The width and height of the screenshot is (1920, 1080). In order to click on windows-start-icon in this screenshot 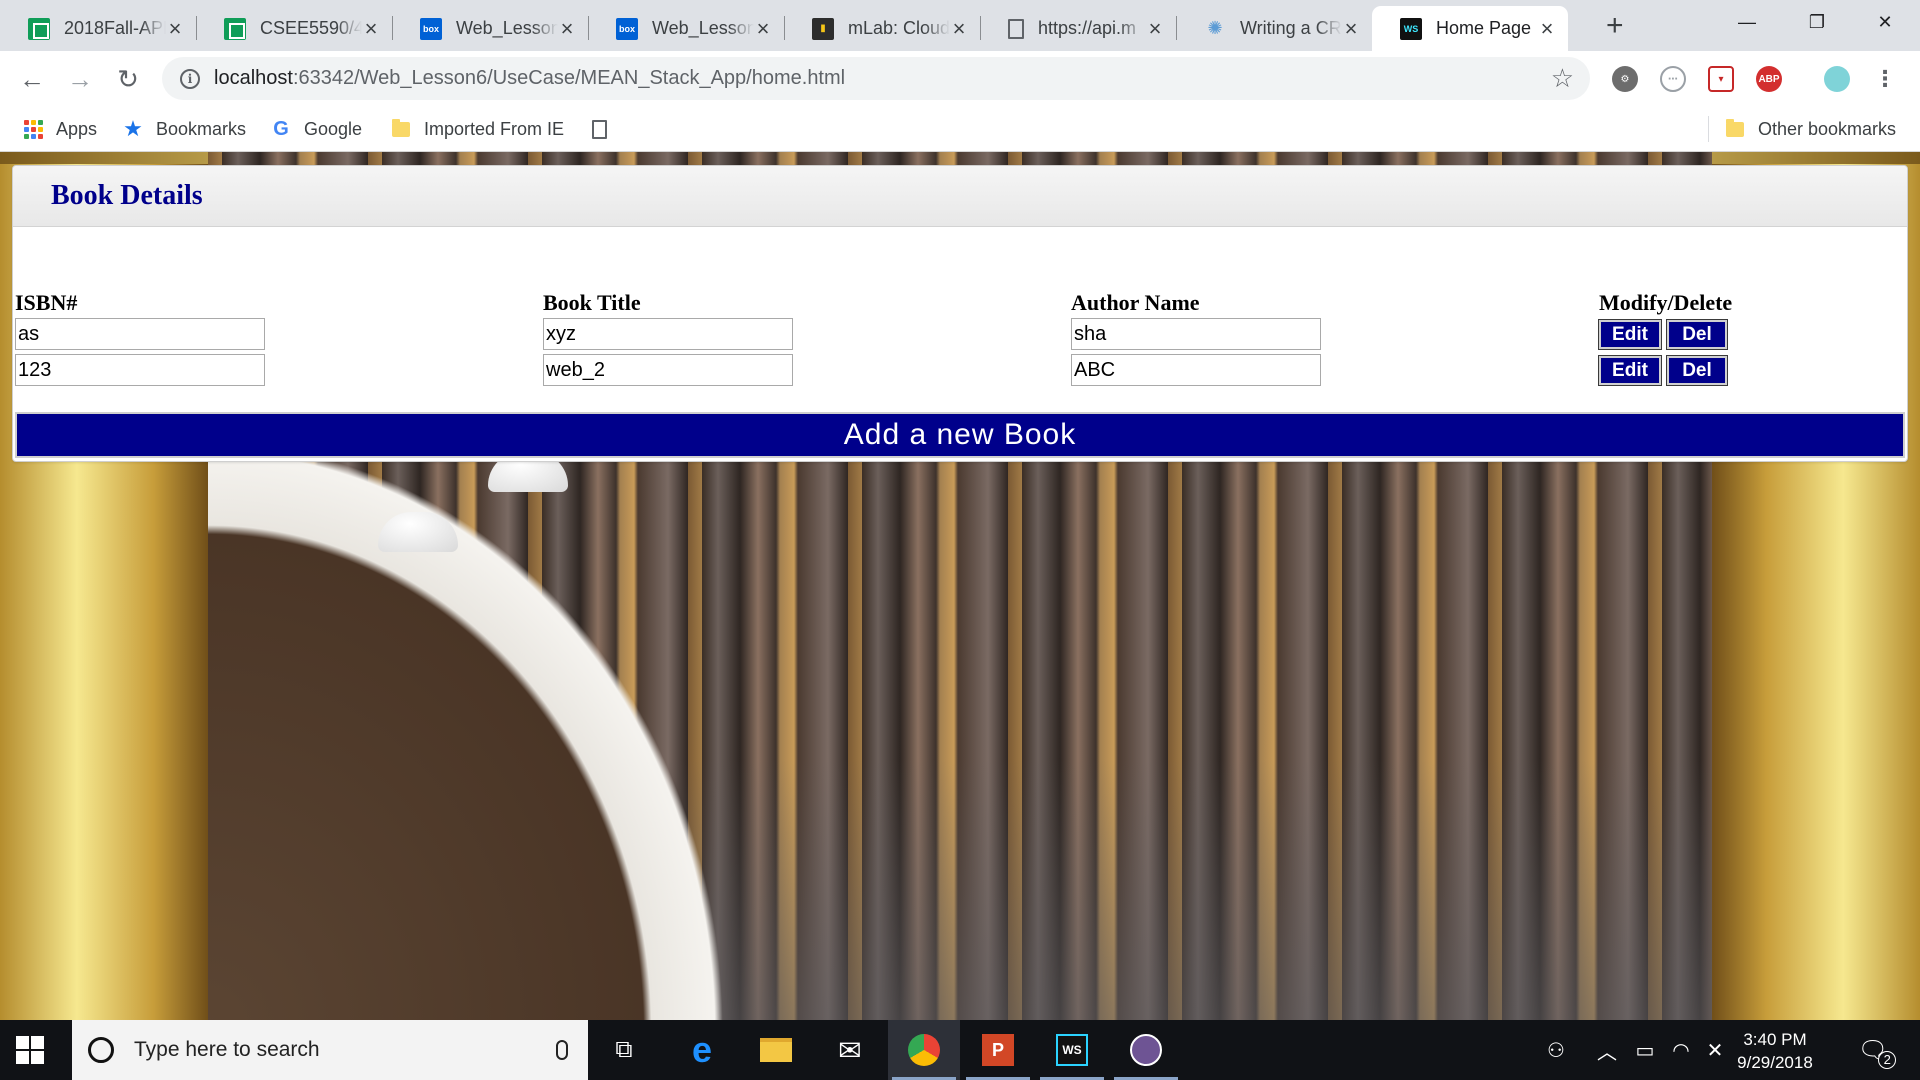, I will do `click(30, 1050)`.